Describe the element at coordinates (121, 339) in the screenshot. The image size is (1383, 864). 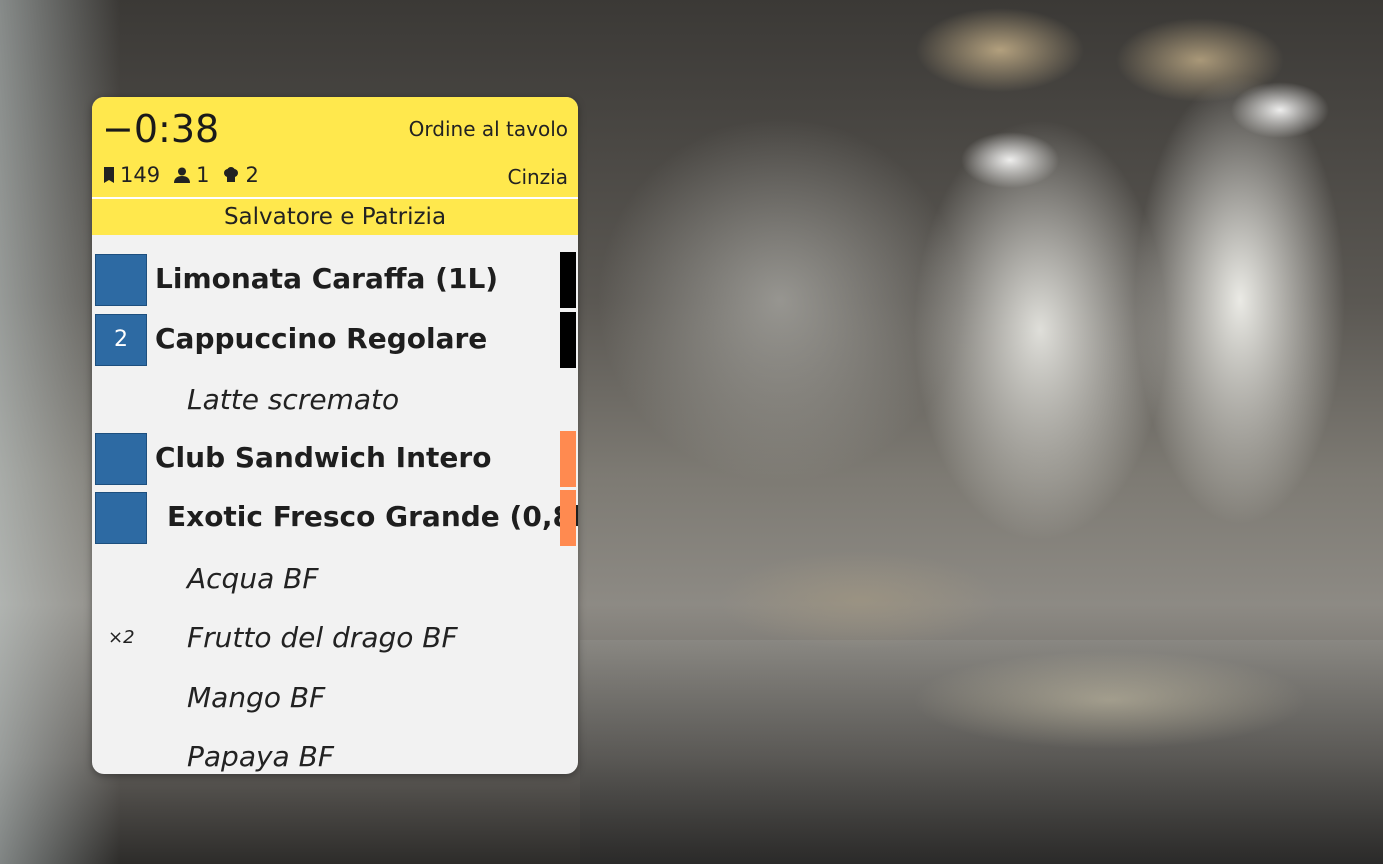
I see `item-quantity-box: 2` at that location.